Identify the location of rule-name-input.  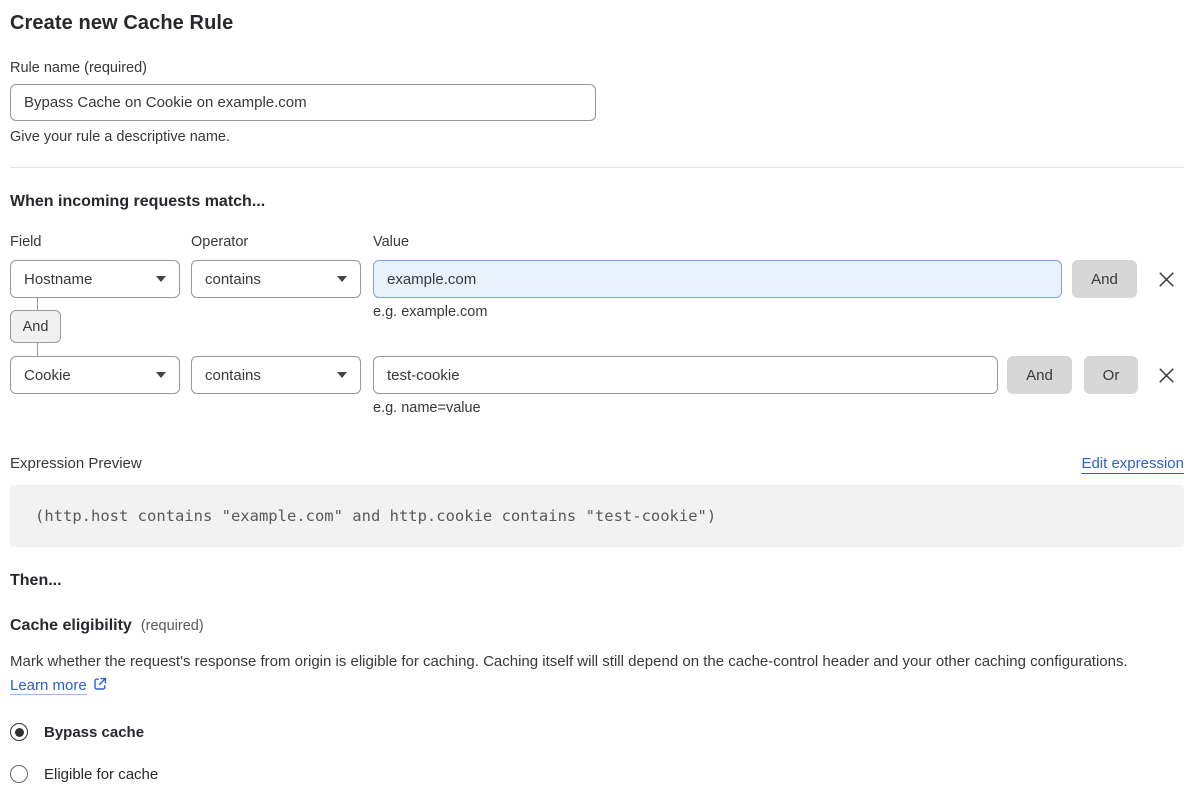
(303, 102).